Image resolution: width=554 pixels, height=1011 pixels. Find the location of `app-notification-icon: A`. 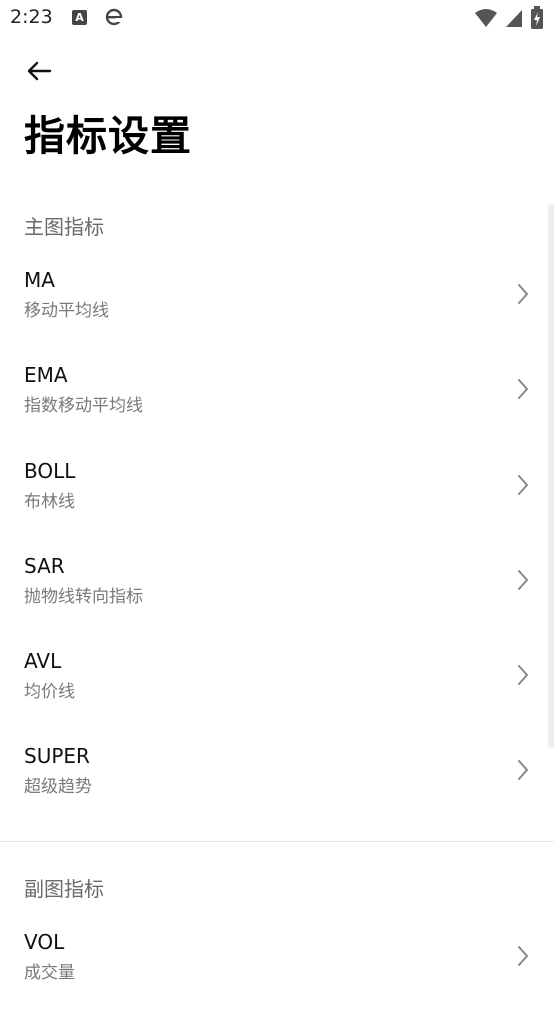

app-notification-icon: A is located at coordinates (79, 17).